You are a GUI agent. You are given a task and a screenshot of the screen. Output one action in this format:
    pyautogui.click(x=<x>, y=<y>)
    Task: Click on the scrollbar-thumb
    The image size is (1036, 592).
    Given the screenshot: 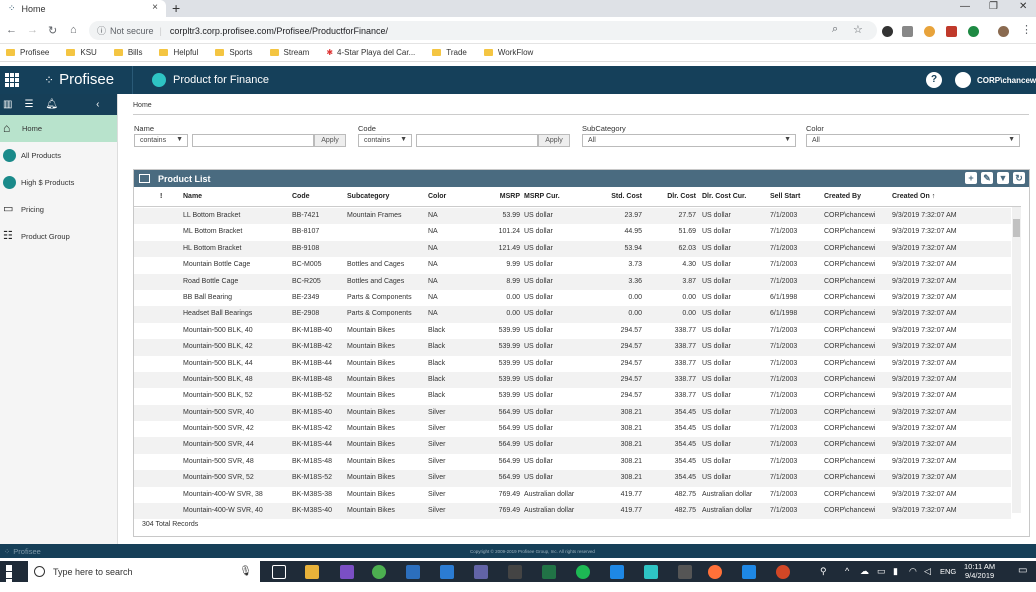 What is the action you would take?
    pyautogui.click(x=1016, y=228)
    